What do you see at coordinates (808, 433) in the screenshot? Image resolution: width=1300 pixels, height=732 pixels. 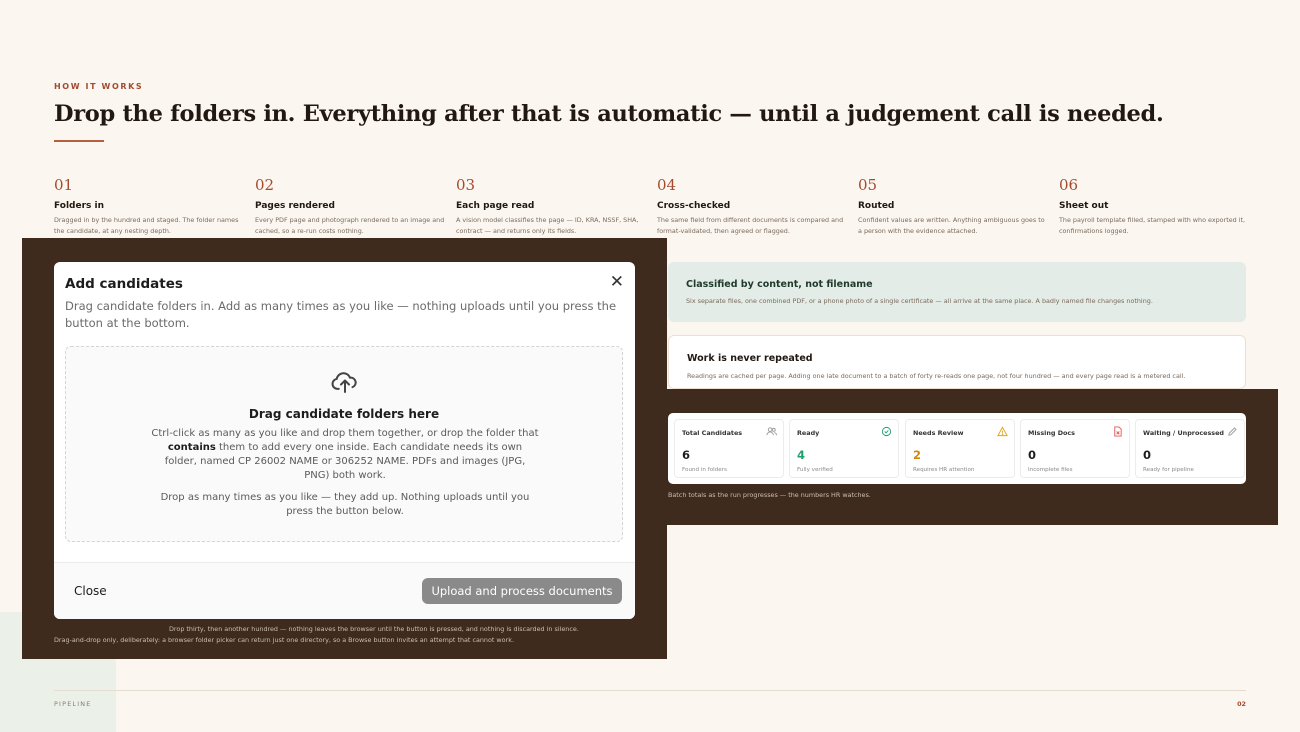 I see `stat-label: Ready` at bounding box center [808, 433].